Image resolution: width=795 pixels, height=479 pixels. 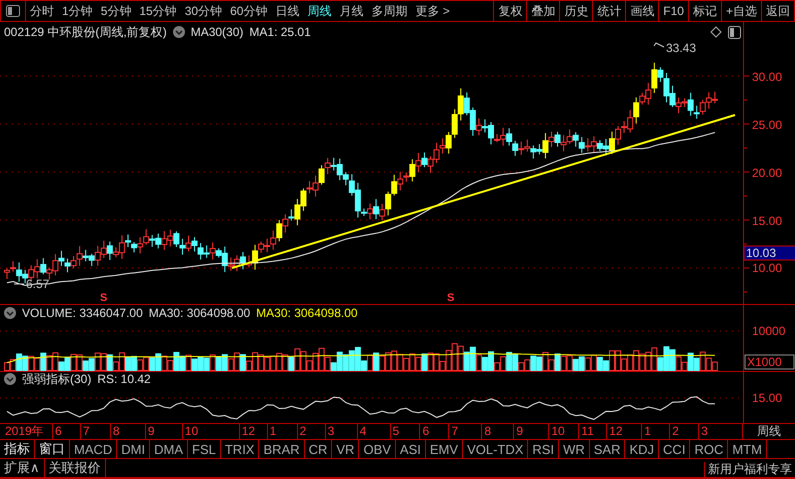 What do you see at coordinates (740, 11) in the screenshot?
I see `toolbar-button: +自选` at bounding box center [740, 11].